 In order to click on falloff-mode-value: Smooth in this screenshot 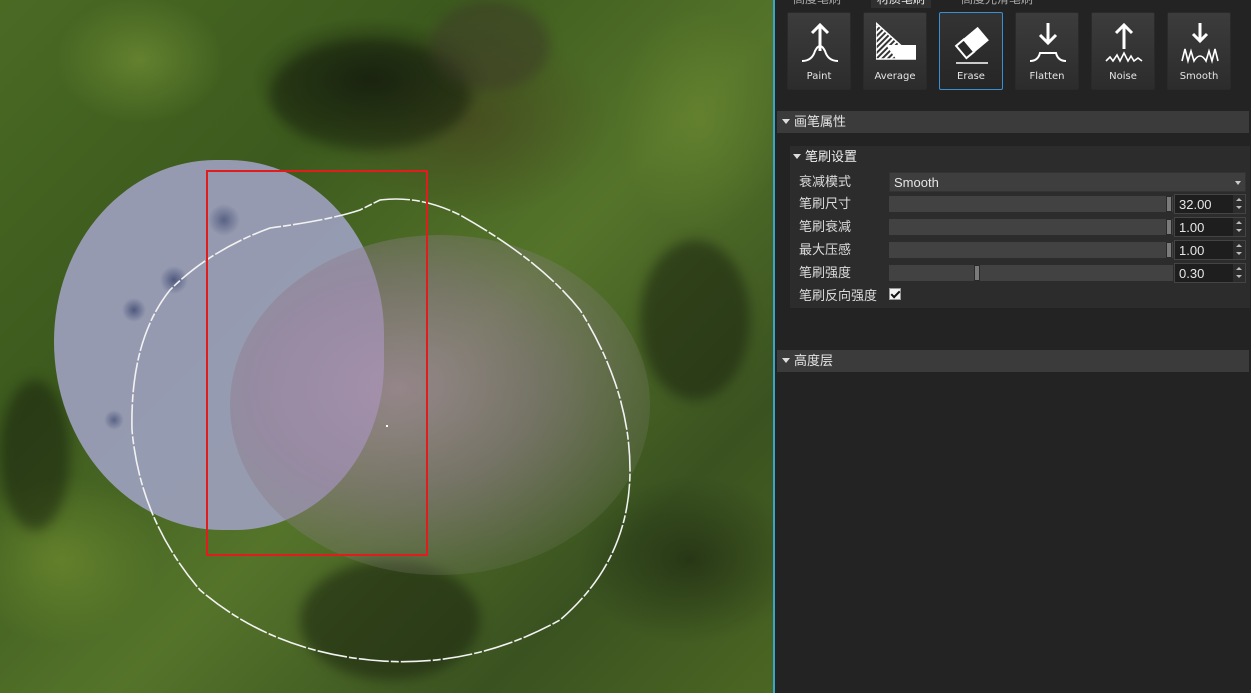, I will do `click(916, 182)`.